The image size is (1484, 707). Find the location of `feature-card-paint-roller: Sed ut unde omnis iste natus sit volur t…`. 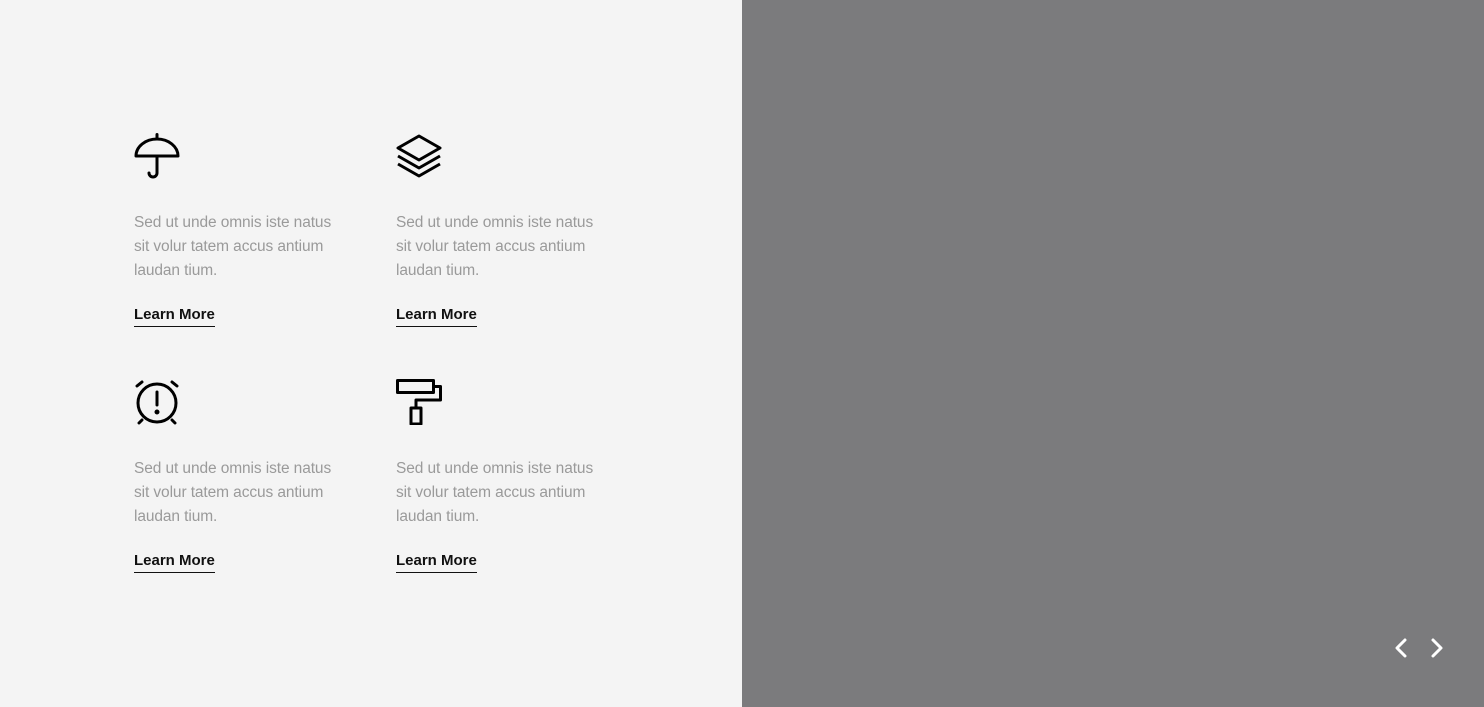

feature-card-paint-roller: Sed ut unde omnis iste natus sit volur t… is located at coordinates (506, 476).